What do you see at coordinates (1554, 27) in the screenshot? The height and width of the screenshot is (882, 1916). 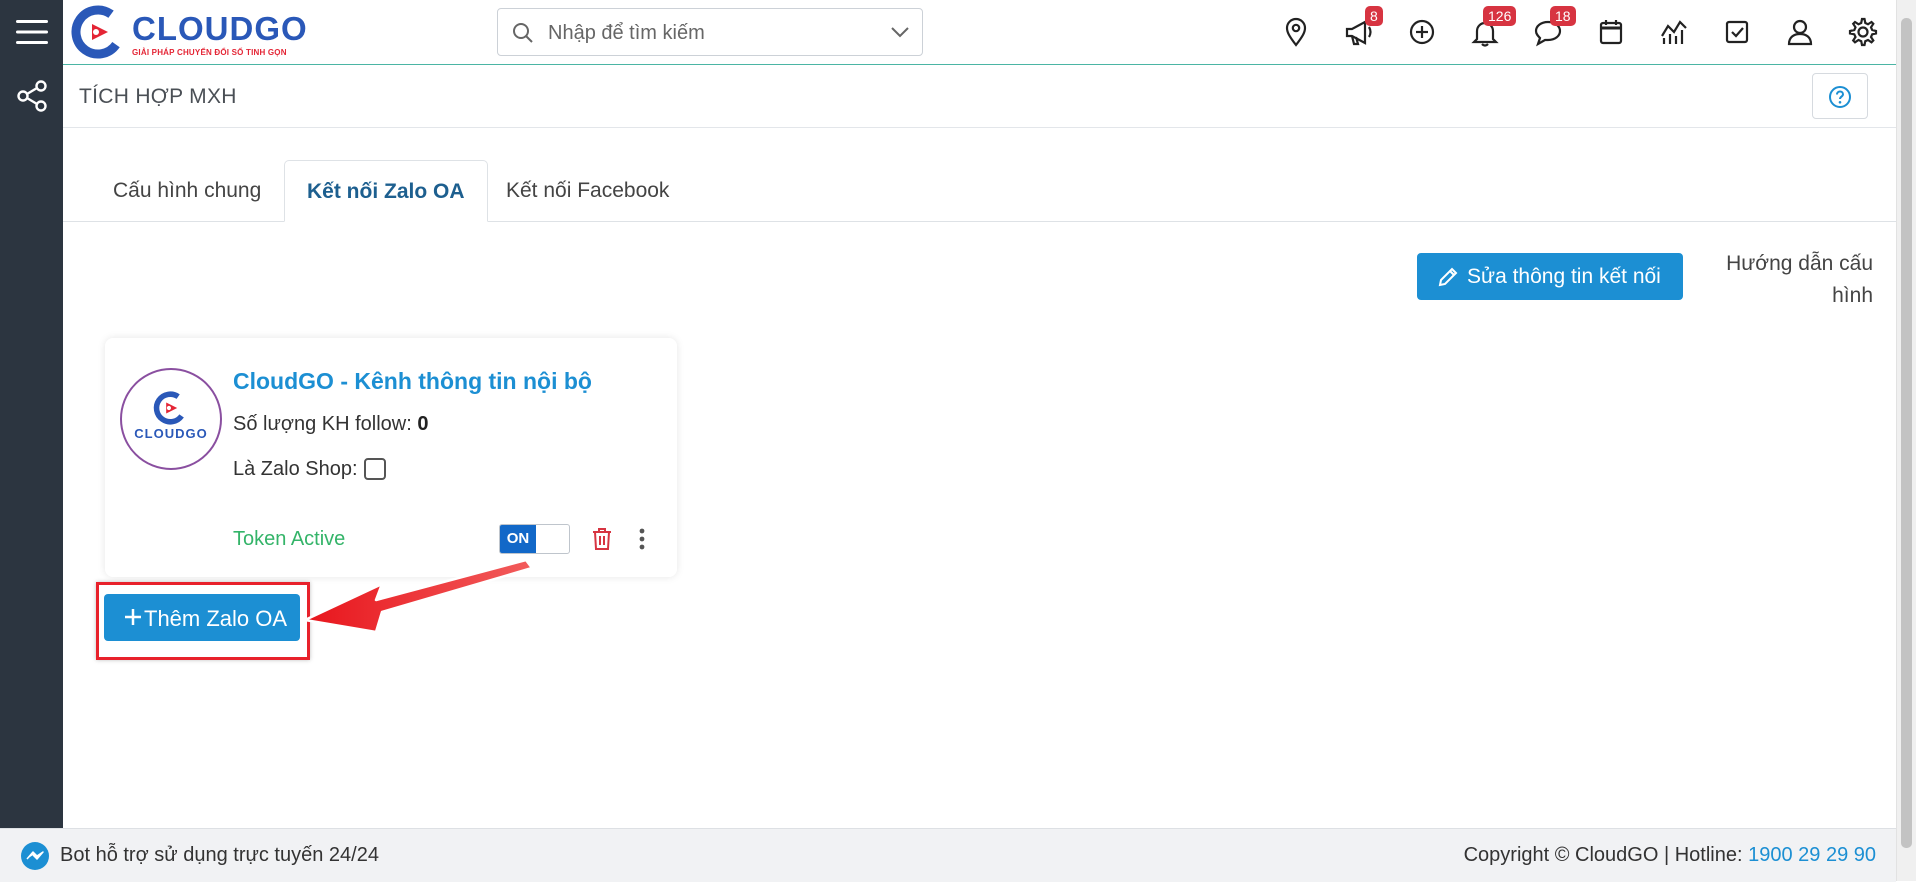 I see `chat-bubble-icon: 18` at bounding box center [1554, 27].